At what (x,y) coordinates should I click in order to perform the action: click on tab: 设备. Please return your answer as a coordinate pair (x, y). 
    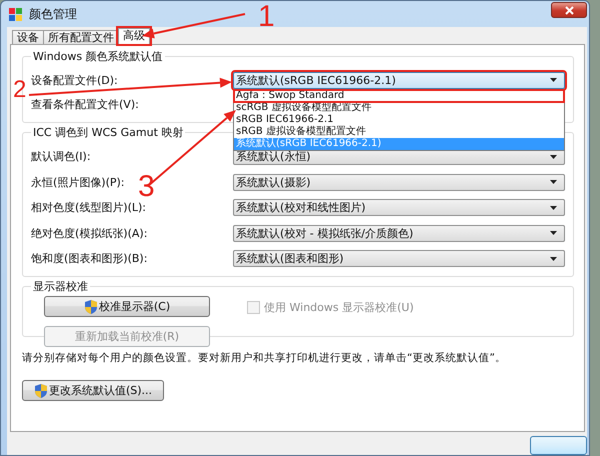
    Looking at the image, I should click on (28, 37).